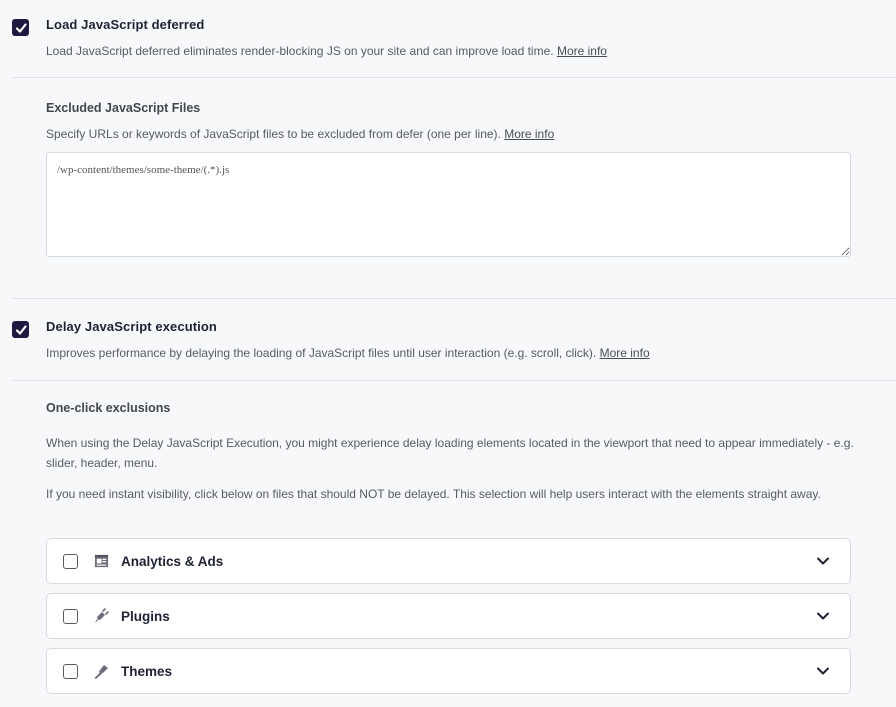 The width and height of the screenshot is (896, 707). What do you see at coordinates (125, 24) in the screenshot?
I see `load-deferred-title: Load JavaScript deferred` at bounding box center [125, 24].